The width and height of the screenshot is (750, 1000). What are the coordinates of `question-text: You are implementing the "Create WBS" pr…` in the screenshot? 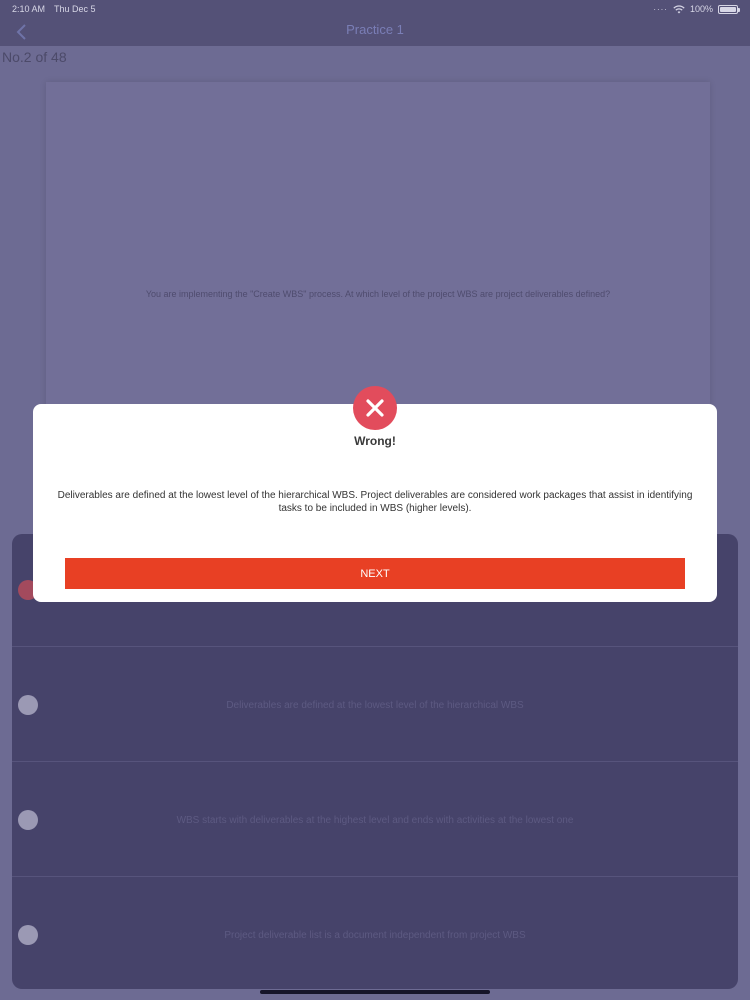 It's located at (378, 294).